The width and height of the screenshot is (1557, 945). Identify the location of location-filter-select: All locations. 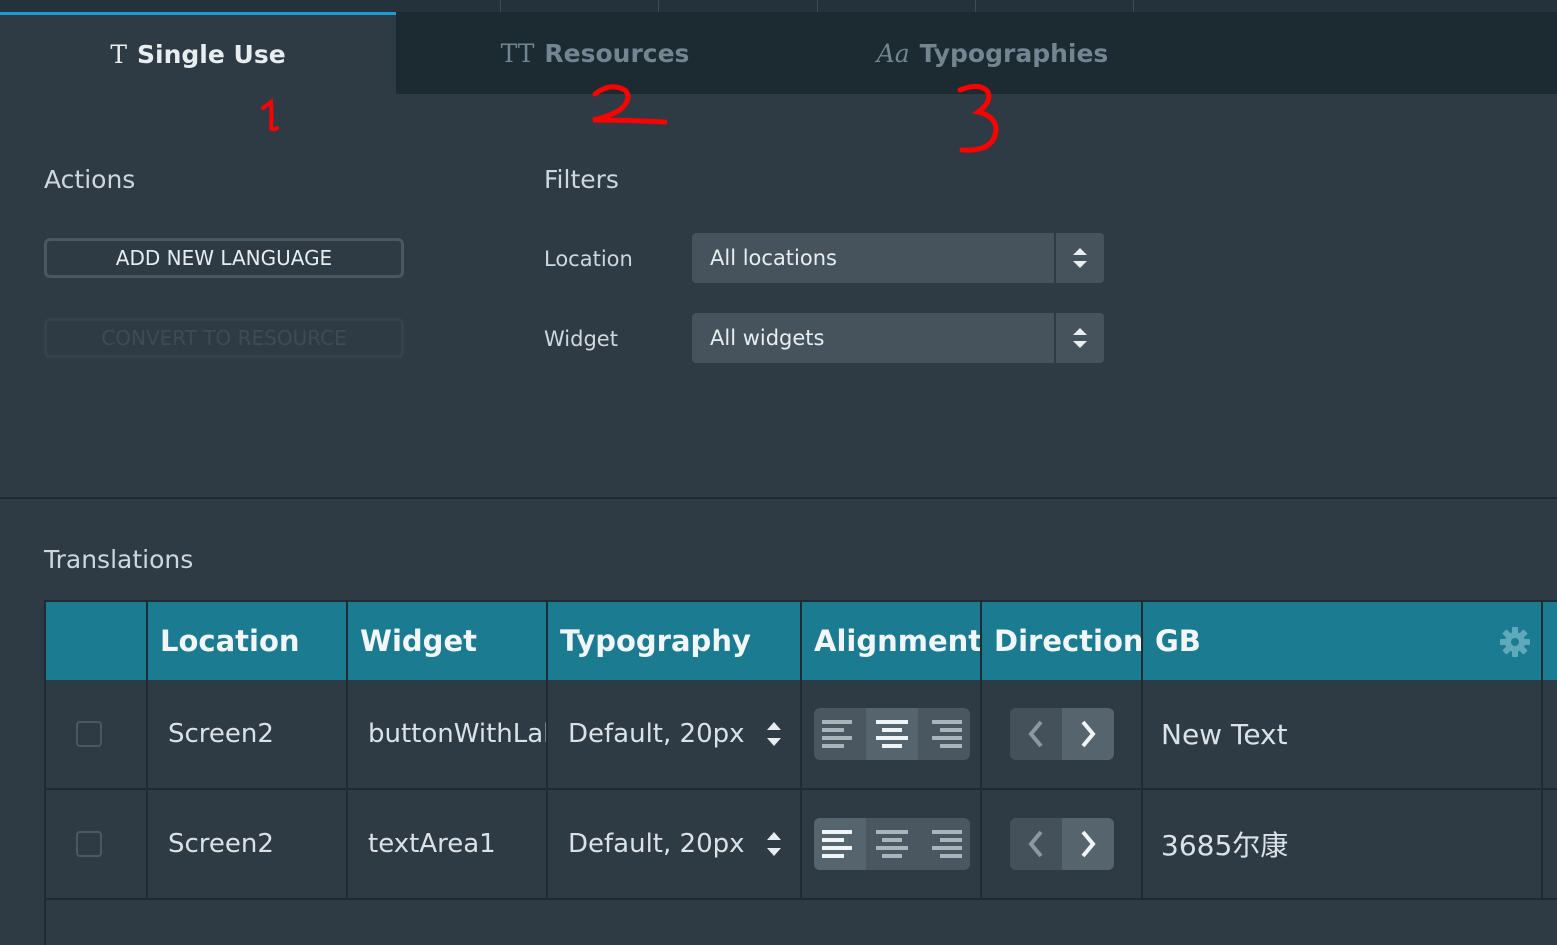
(898, 258).